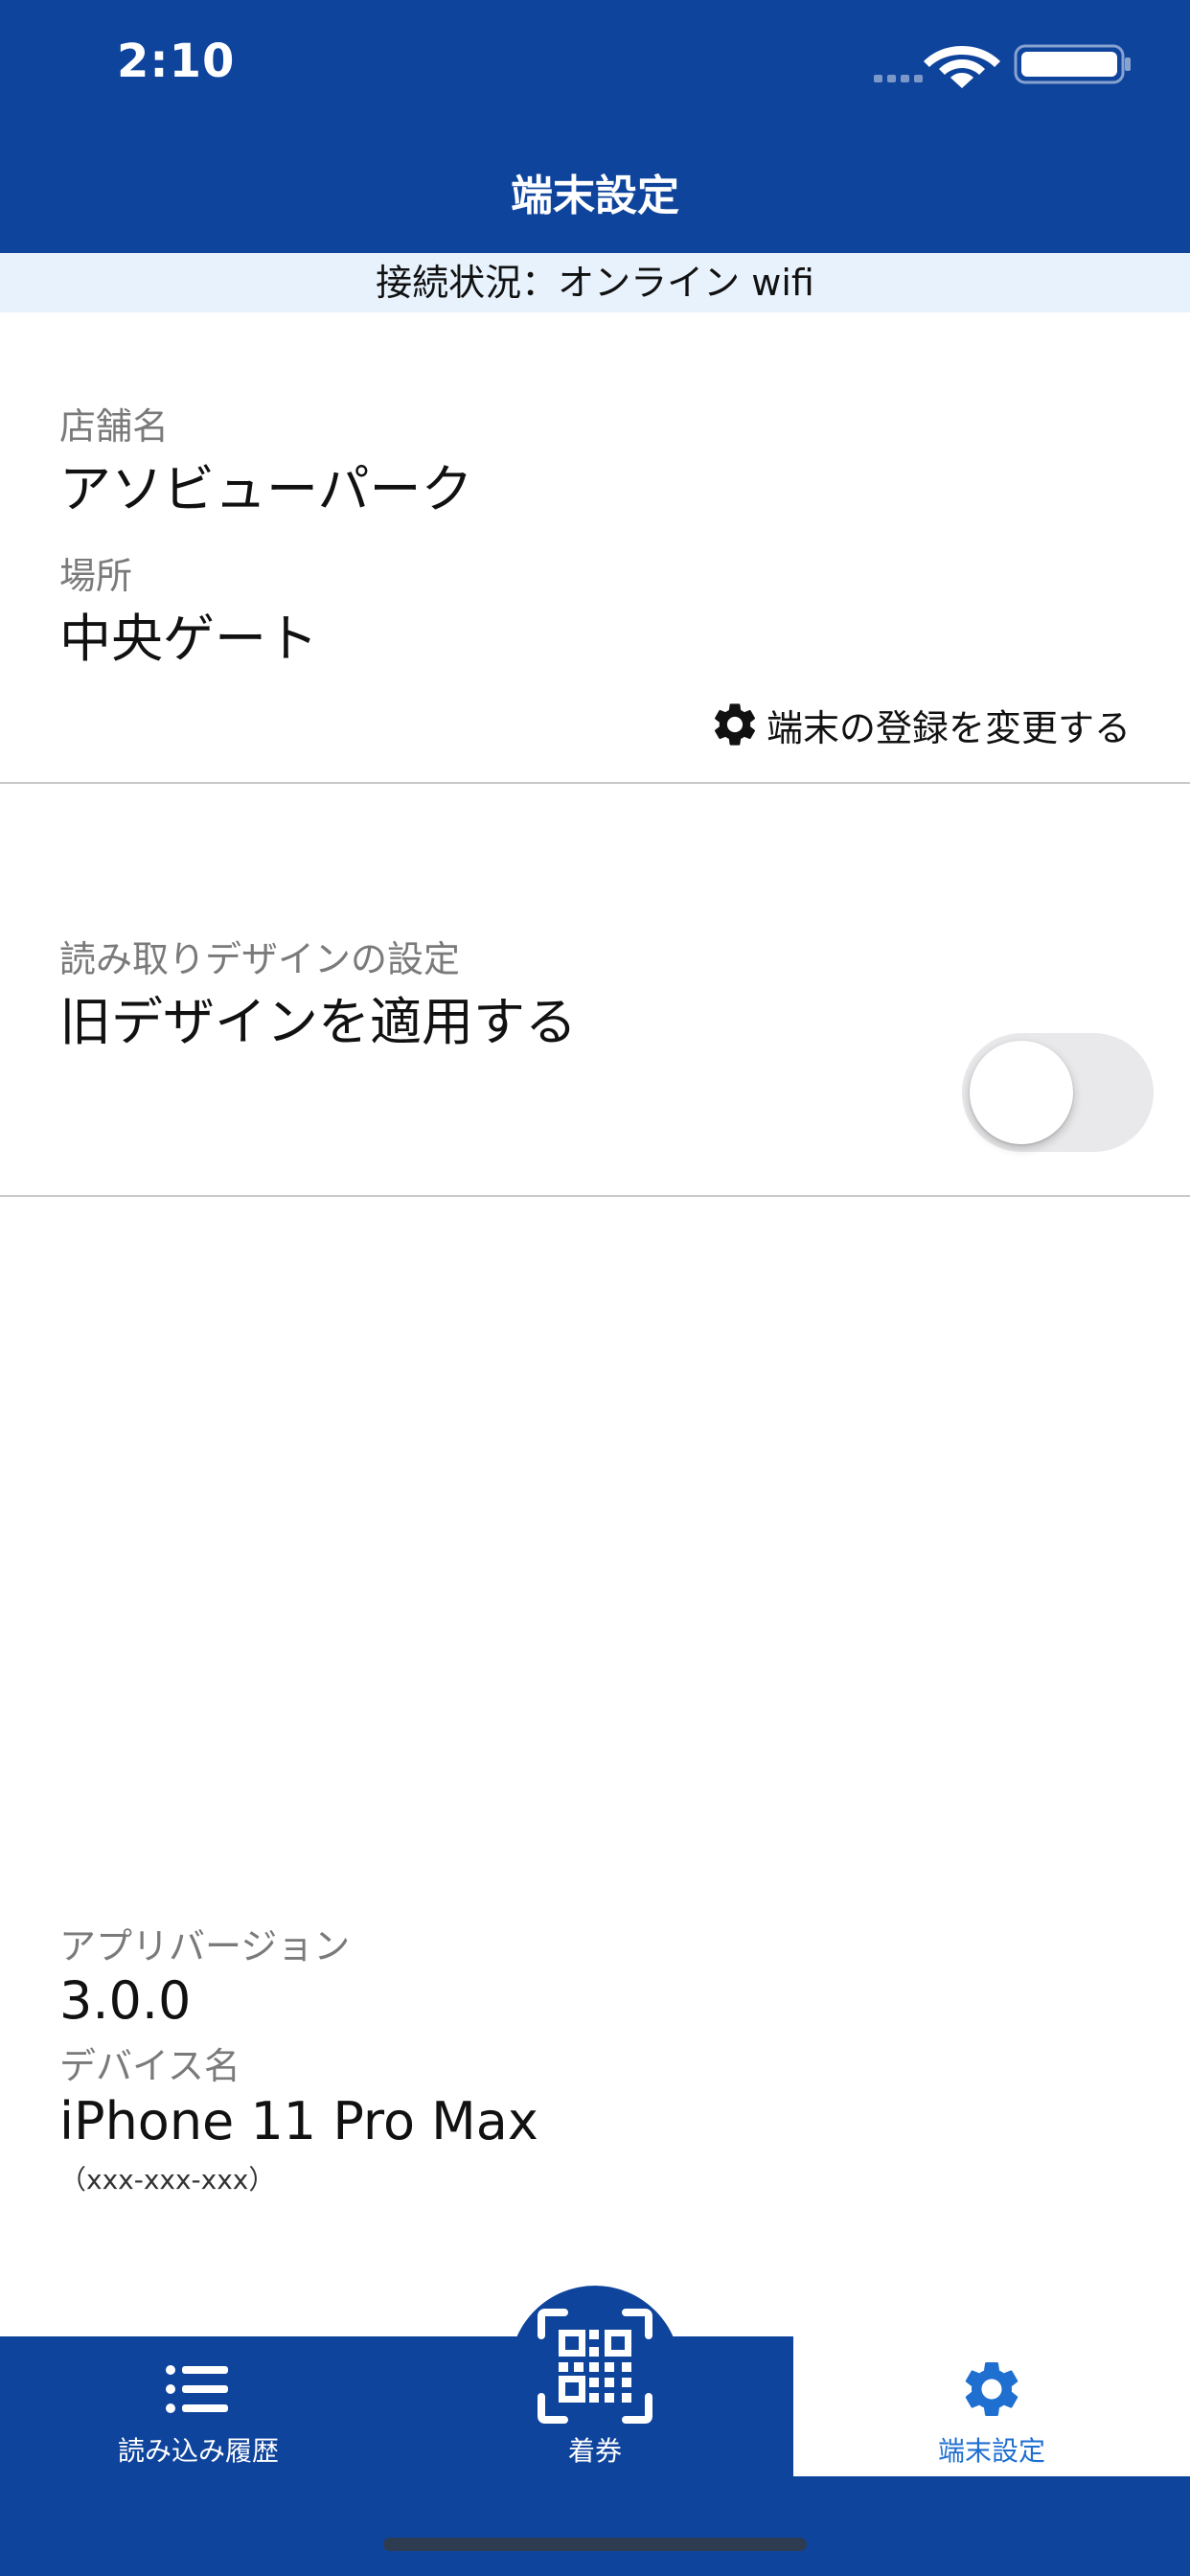  I want to click on tab-settings: 端末設定, so click(991, 2406).